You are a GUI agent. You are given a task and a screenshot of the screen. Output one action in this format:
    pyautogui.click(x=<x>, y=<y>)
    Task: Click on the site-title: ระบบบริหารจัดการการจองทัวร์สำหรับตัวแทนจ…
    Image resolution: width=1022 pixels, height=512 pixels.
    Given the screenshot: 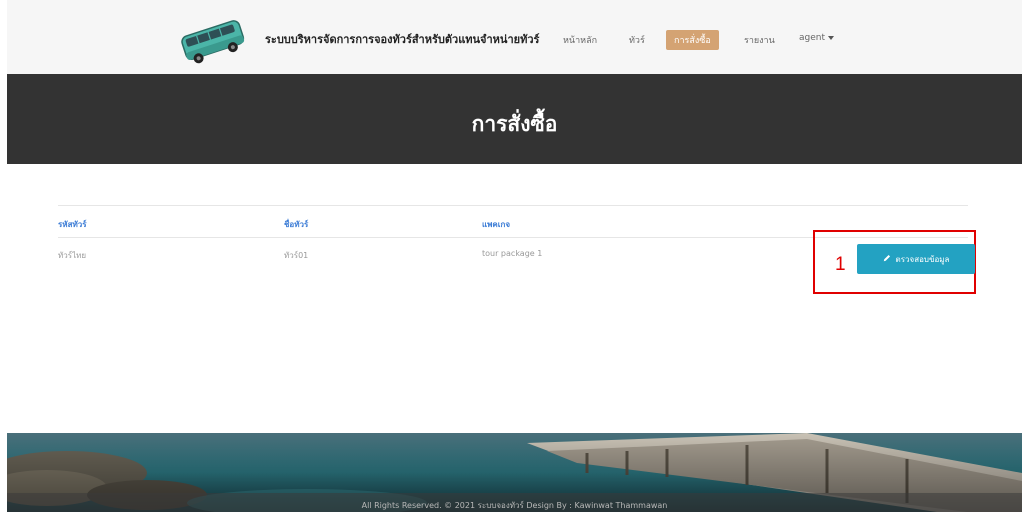 What is the action you would take?
    pyautogui.click(x=402, y=39)
    